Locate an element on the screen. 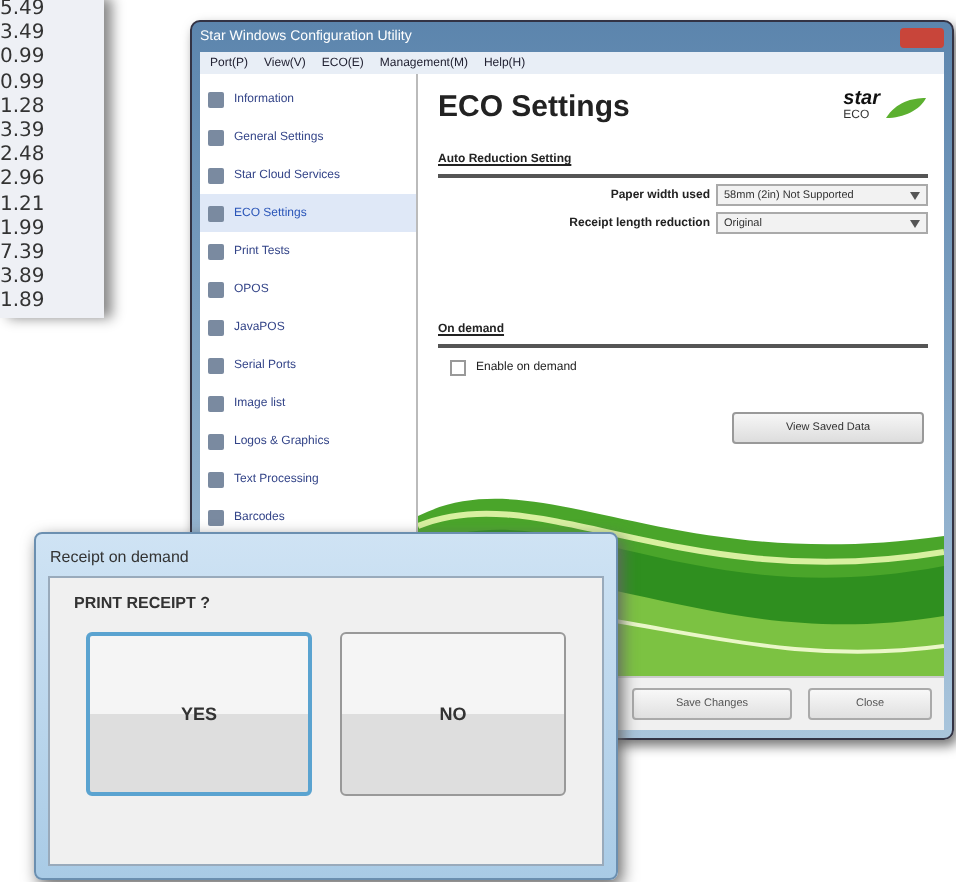 The height and width of the screenshot is (882, 956). price-value: 1.99 is located at coordinates (22, 230).